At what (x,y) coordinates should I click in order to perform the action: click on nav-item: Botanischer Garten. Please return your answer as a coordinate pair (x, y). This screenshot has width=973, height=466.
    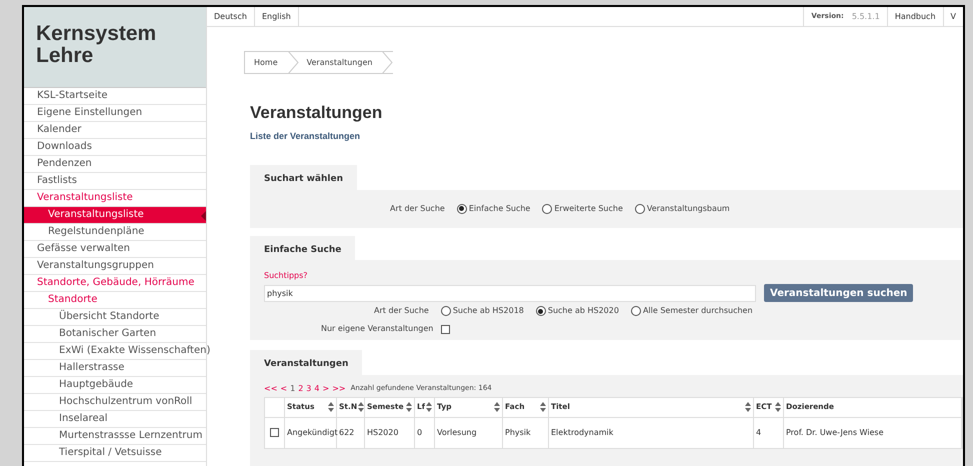
    Looking at the image, I should click on (115, 334).